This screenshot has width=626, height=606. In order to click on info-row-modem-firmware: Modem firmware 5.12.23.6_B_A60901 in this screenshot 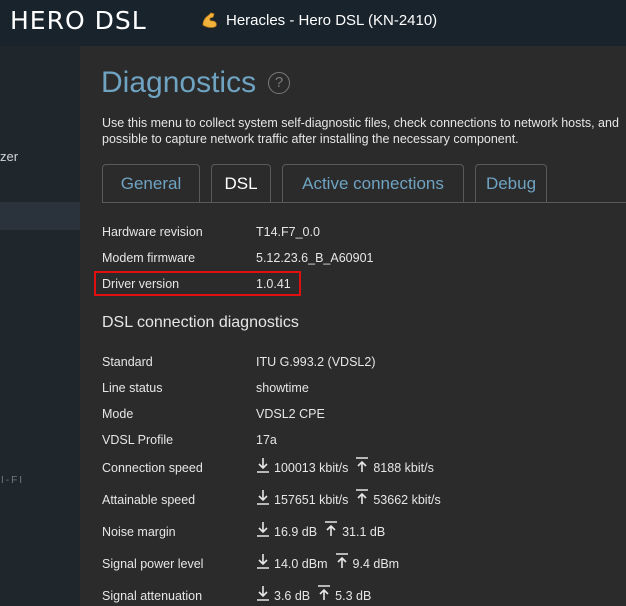, I will do `click(237, 258)`.